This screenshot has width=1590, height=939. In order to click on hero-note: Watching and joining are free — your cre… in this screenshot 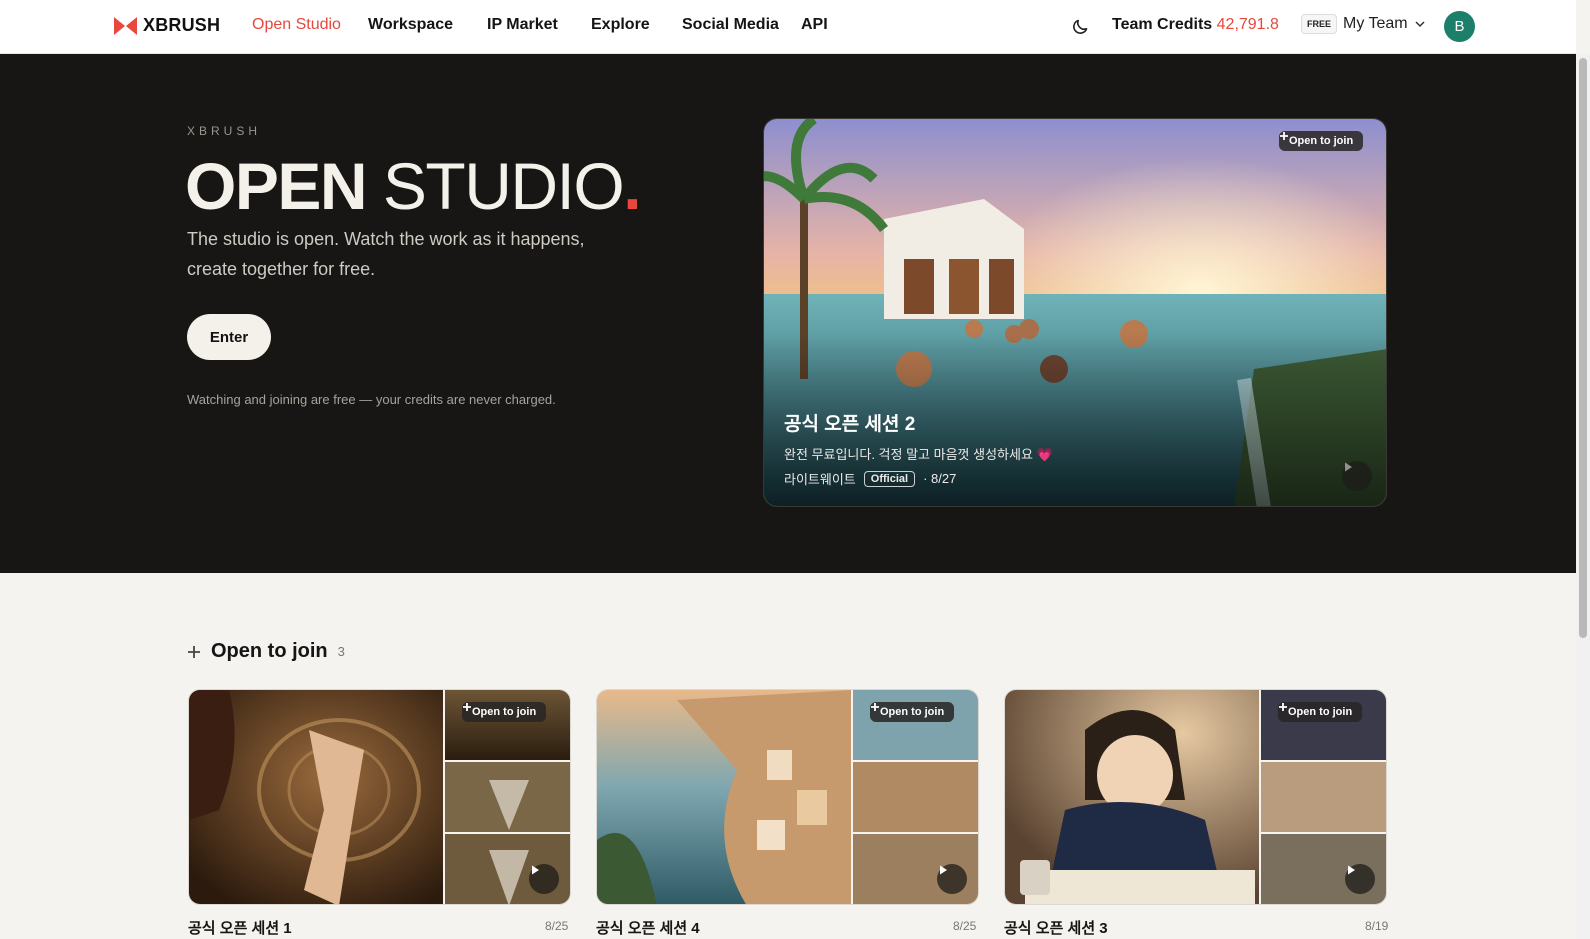, I will do `click(371, 399)`.